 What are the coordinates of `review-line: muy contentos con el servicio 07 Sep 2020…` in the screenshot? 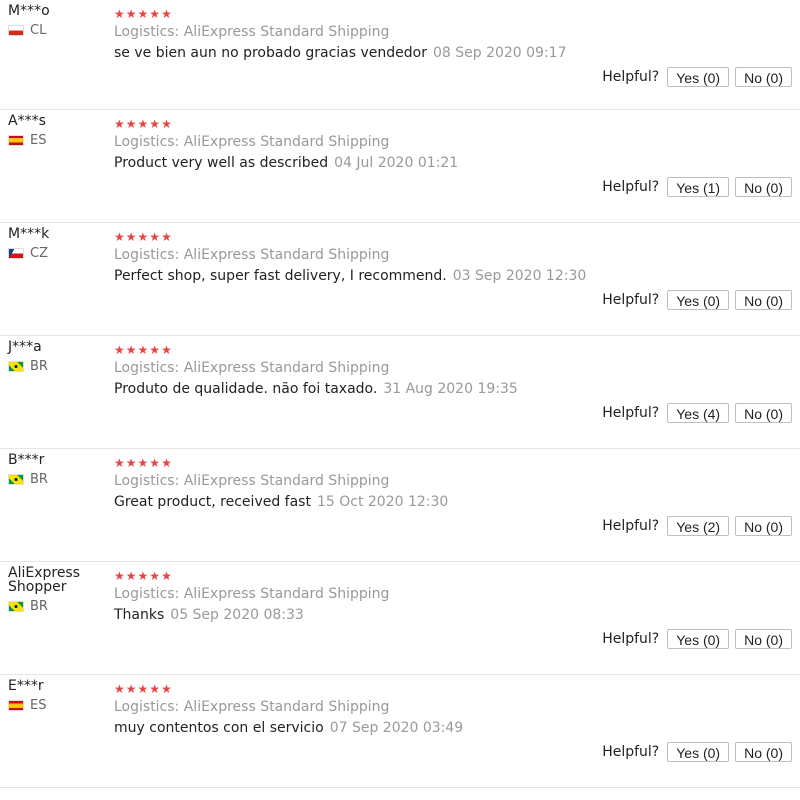 It's located at (453, 728).